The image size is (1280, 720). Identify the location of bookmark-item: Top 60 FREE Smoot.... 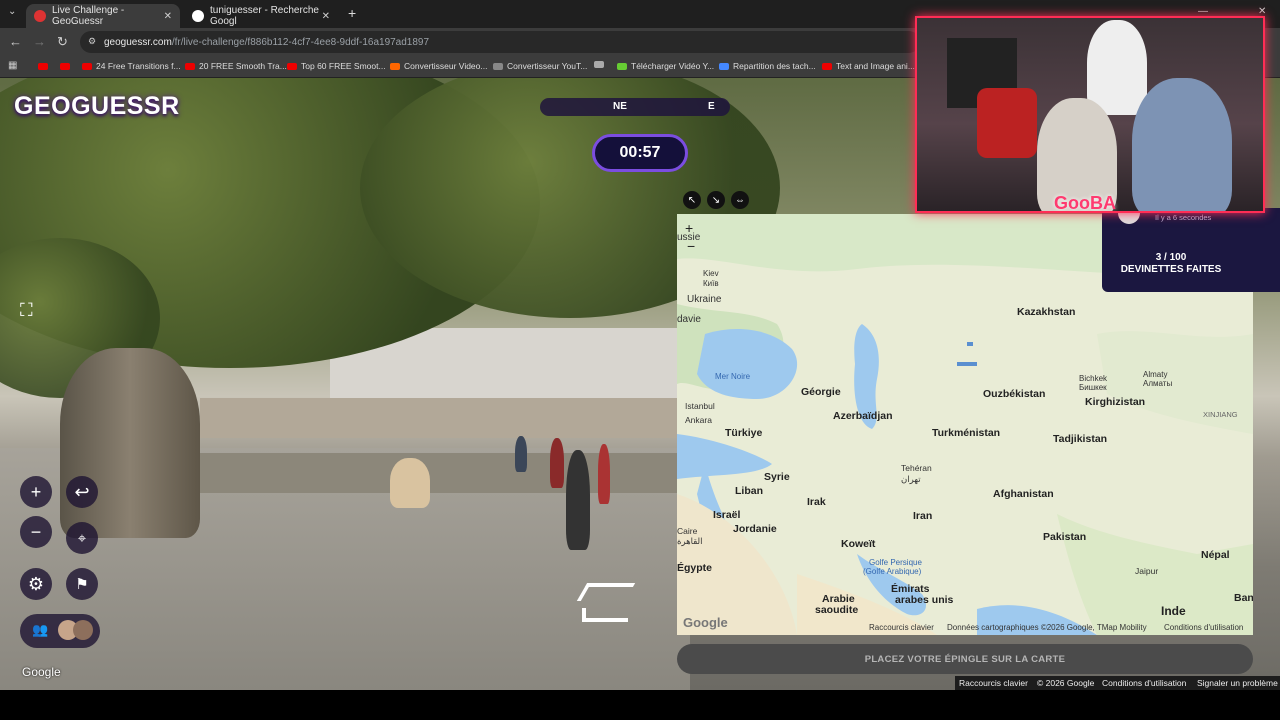
(336, 66).